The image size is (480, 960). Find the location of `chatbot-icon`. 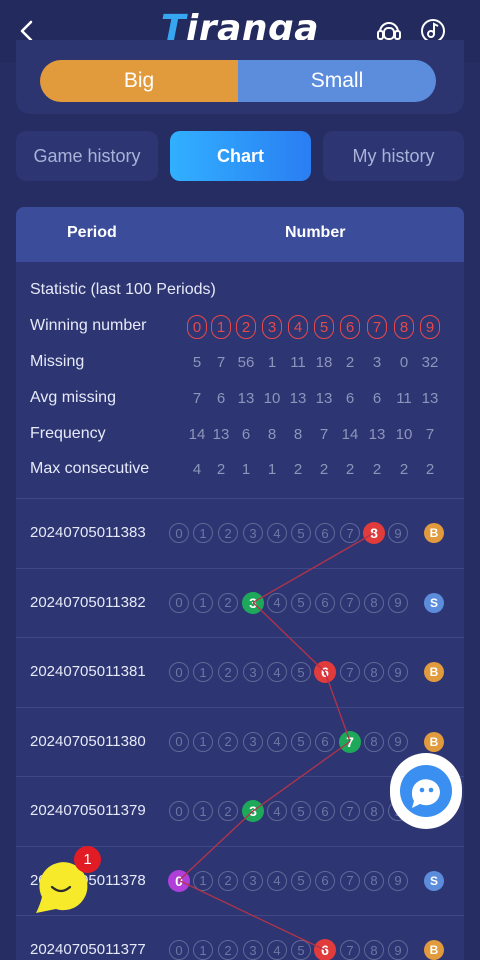

chatbot-icon is located at coordinates (426, 791).